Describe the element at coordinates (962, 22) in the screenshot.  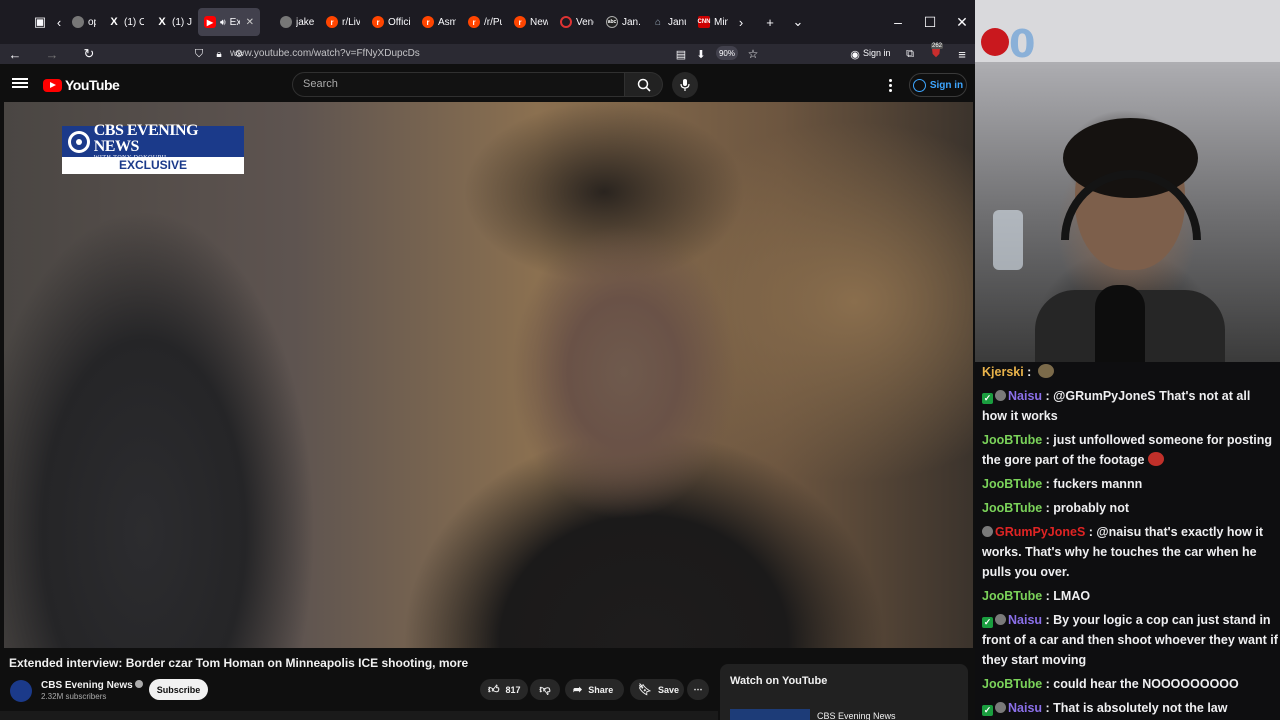
I see `close-window-icon: ✕` at that location.